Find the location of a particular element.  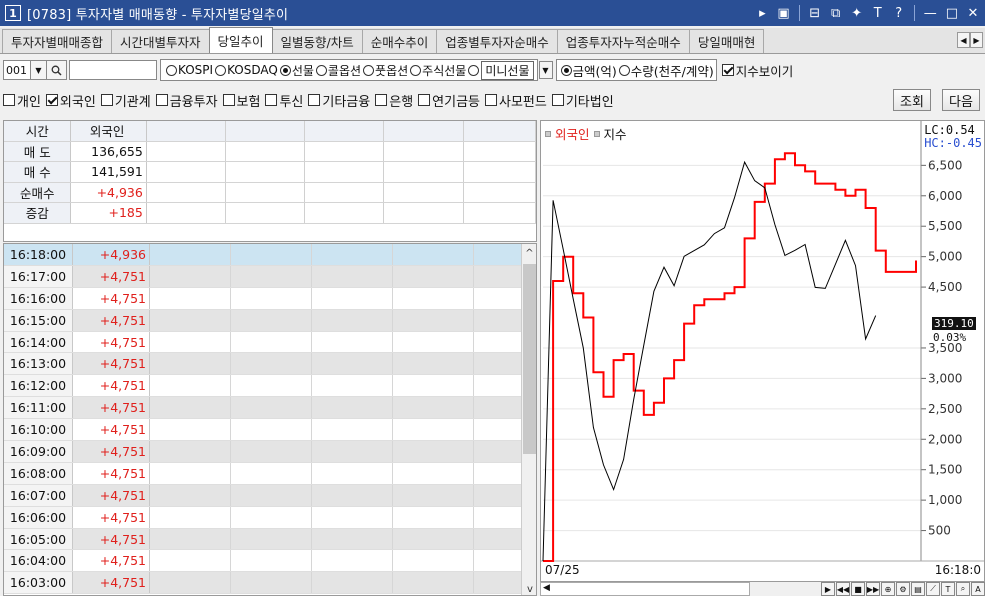

inquiry-button: 조회 is located at coordinates (912, 100).